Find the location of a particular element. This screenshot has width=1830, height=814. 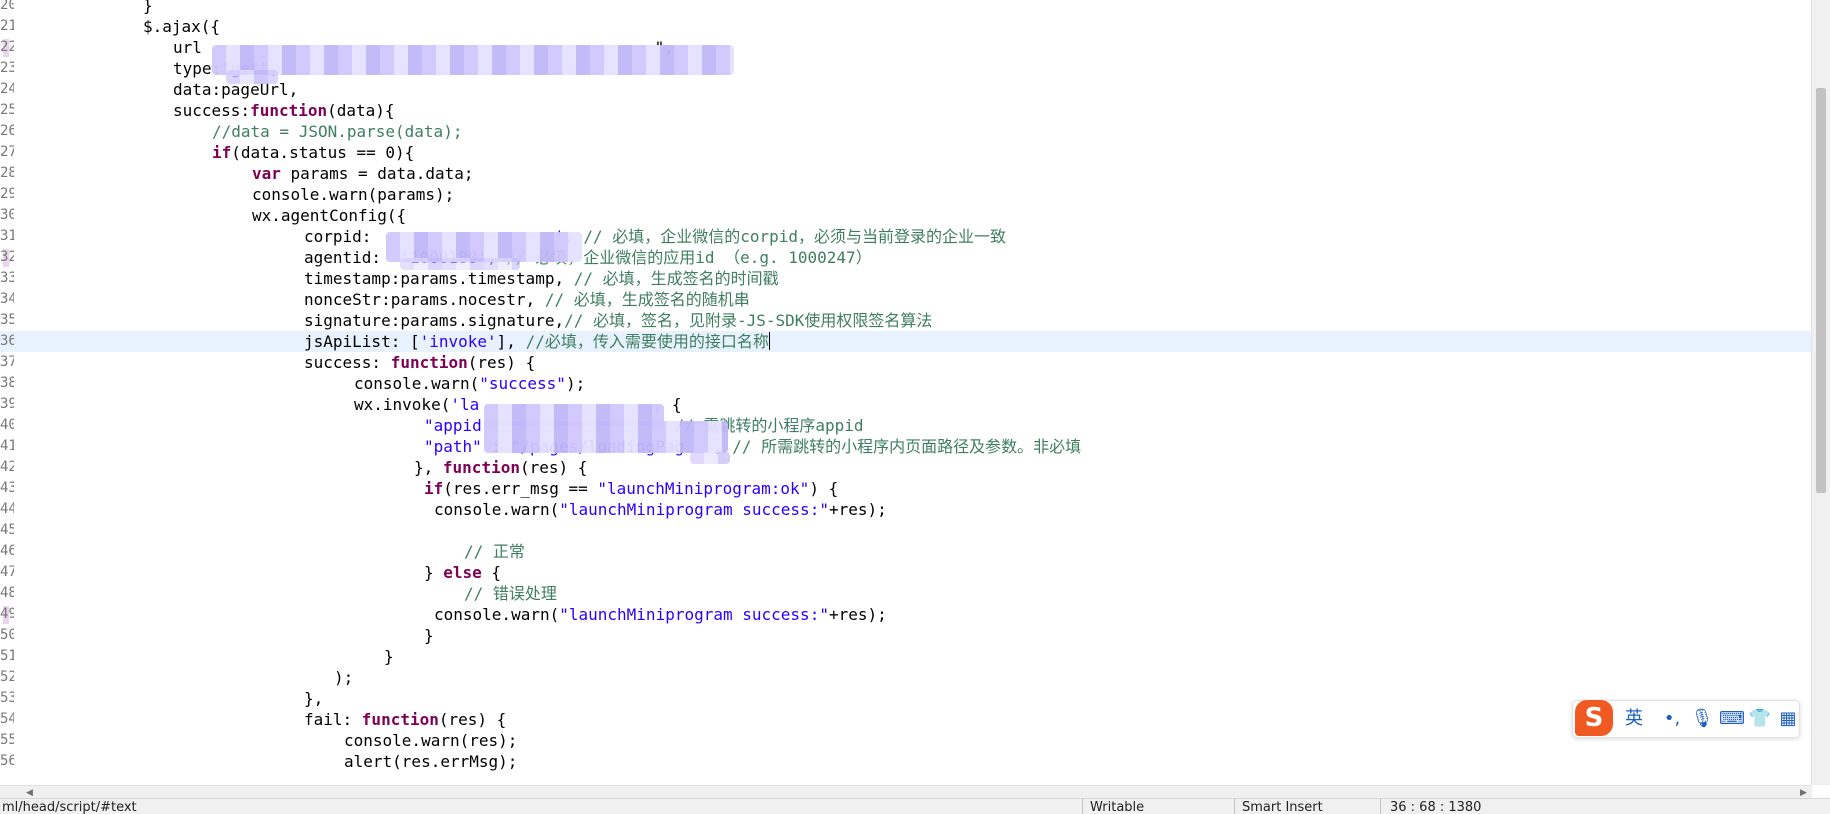

code-line: 28 var params = data.data; is located at coordinates (906, 173).